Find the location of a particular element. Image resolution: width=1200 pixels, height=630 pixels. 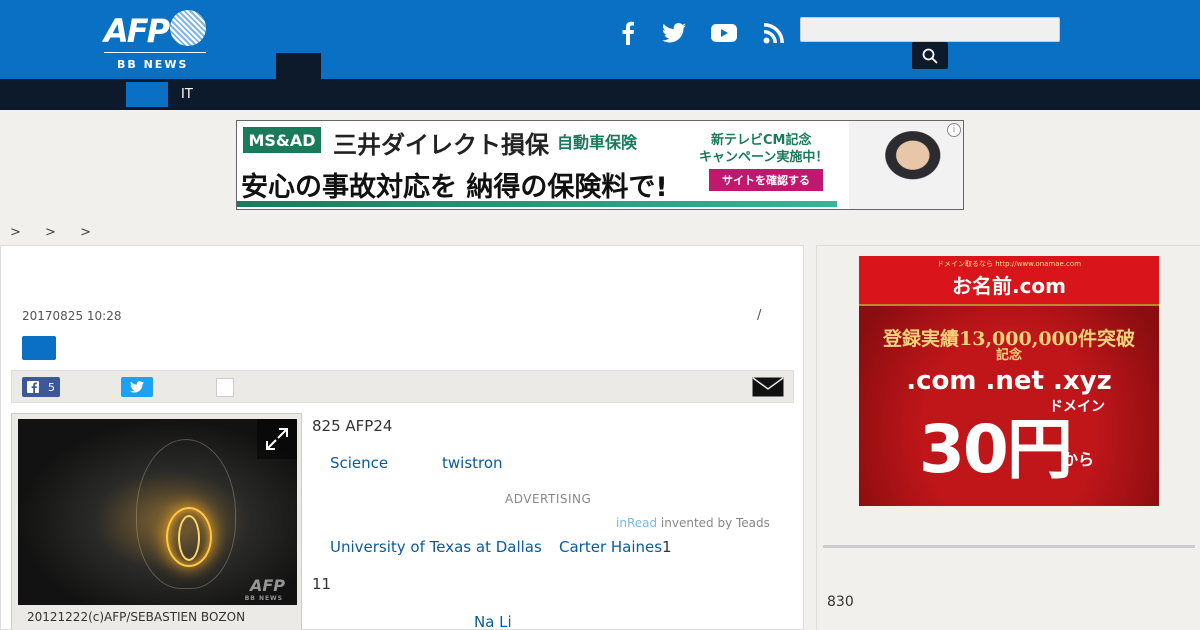

article-photo: AFP BB NEWS is located at coordinates (157, 512).